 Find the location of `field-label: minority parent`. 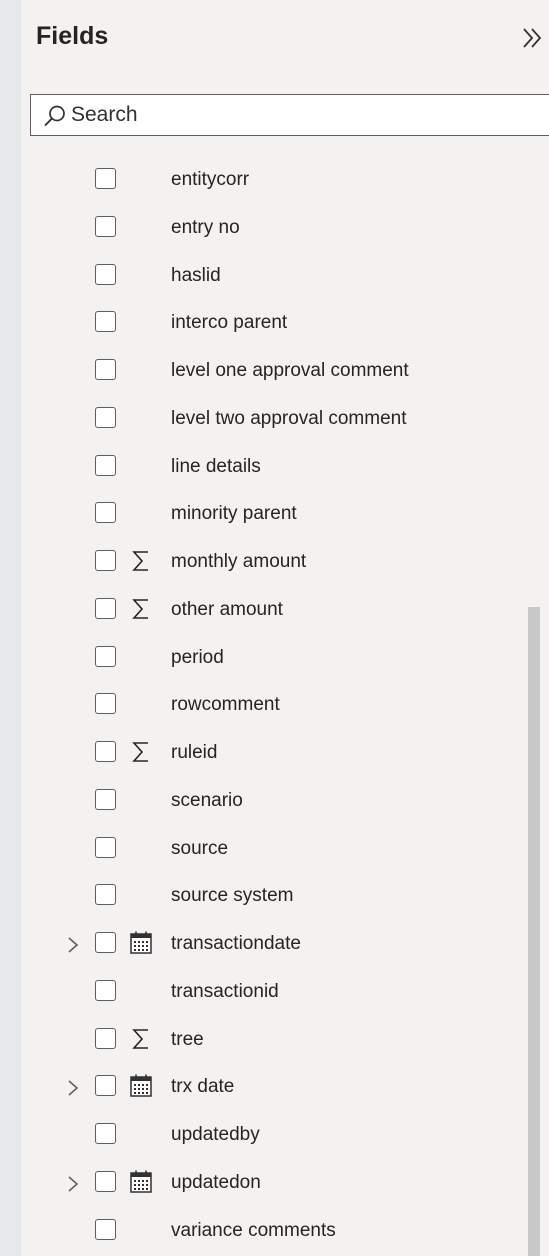

field-label: minority parent is located at coordinates (234, 514).